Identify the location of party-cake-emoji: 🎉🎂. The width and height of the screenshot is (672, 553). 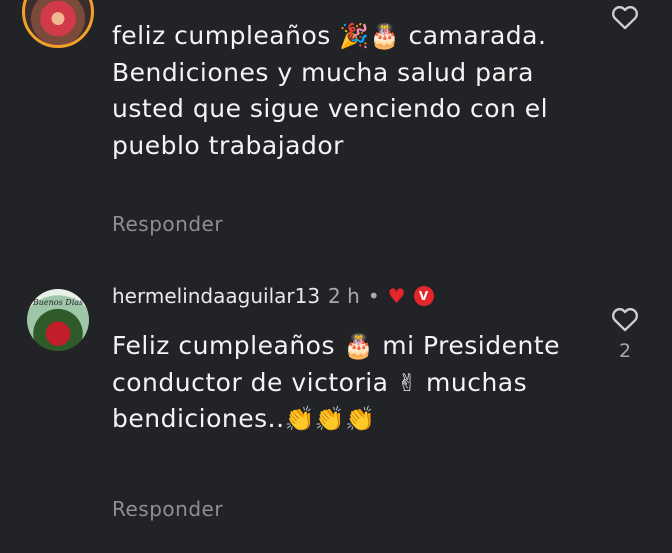
(369, 36).